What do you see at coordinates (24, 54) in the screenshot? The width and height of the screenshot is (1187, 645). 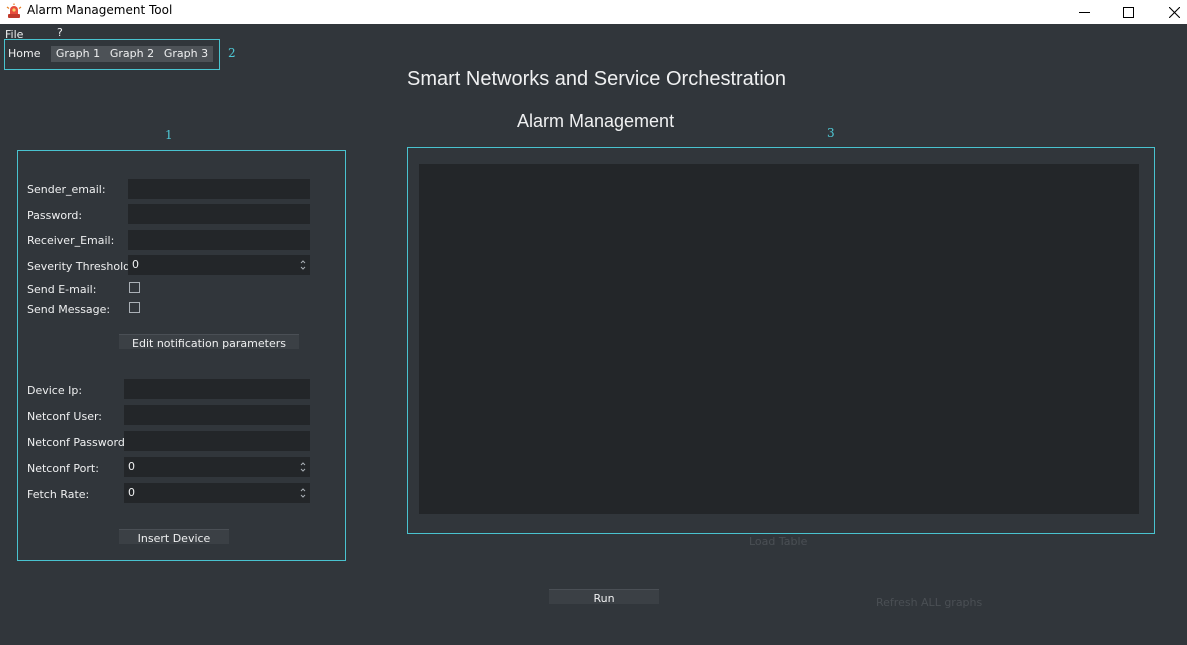 I see `tab-home: Home` at bounding box center [24, 54].